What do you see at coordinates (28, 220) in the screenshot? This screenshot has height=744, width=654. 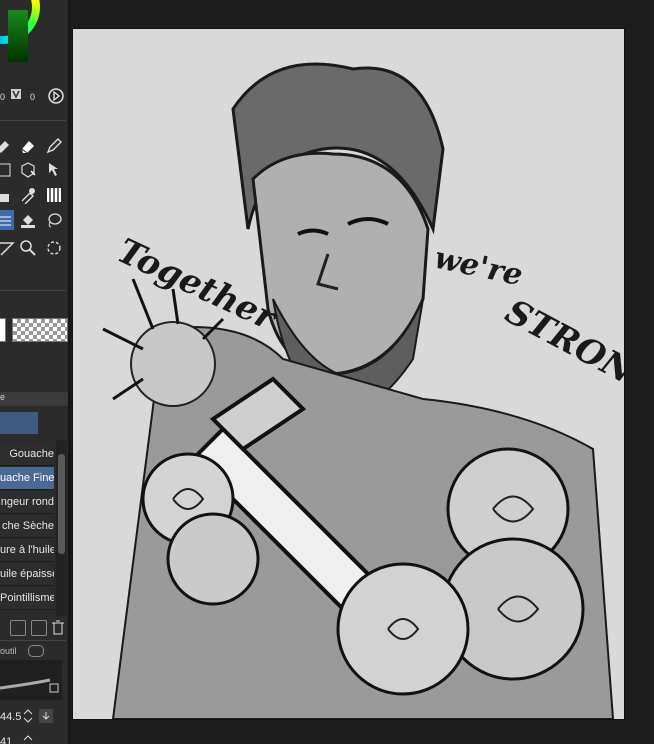 I see `fill-icon` at bounding box center [28, 220].